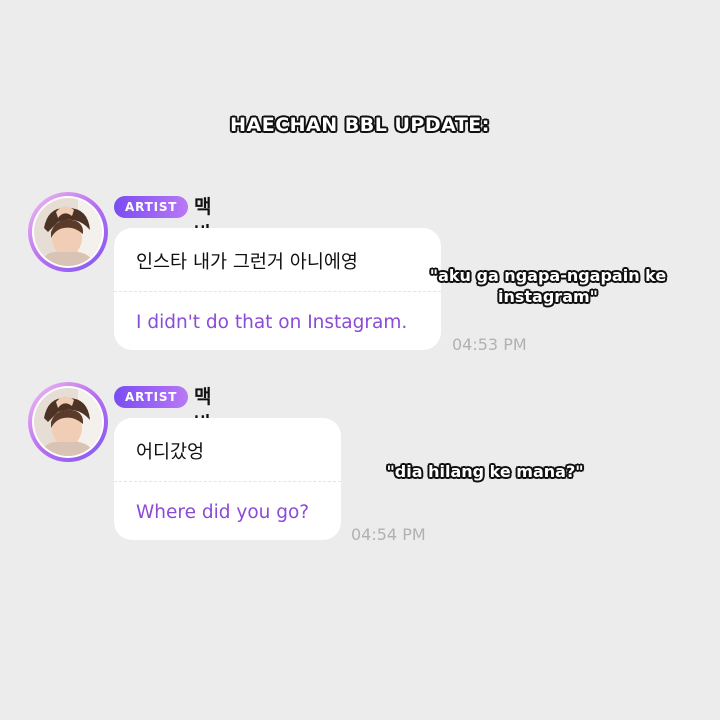 This screenshot has height=720, width=720. What do you see at coordinates (360, 125) in the screenshot?
I see `headline: HAECHAN BBL UPDATE:` at bounding box center [360, 125].